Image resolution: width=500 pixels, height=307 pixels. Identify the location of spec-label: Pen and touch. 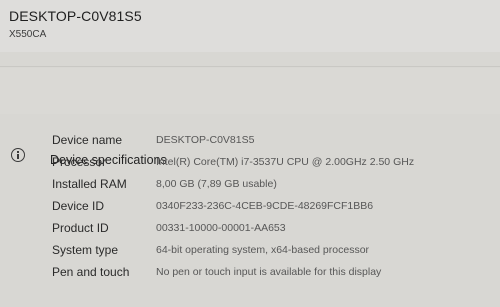
(91, 272).